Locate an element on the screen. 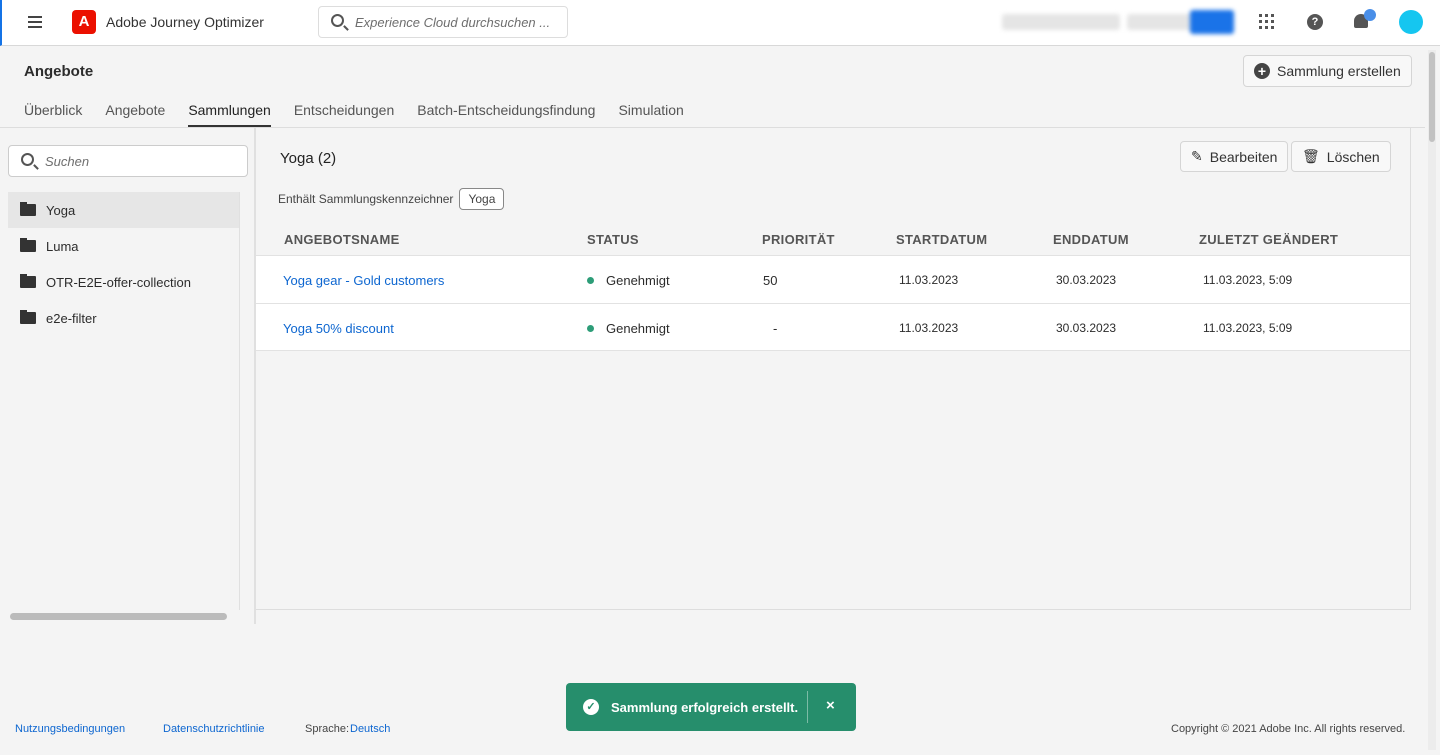 This screenshot has height=755, width=1440. help-icon: ? is located at coordinates (1315, 22).